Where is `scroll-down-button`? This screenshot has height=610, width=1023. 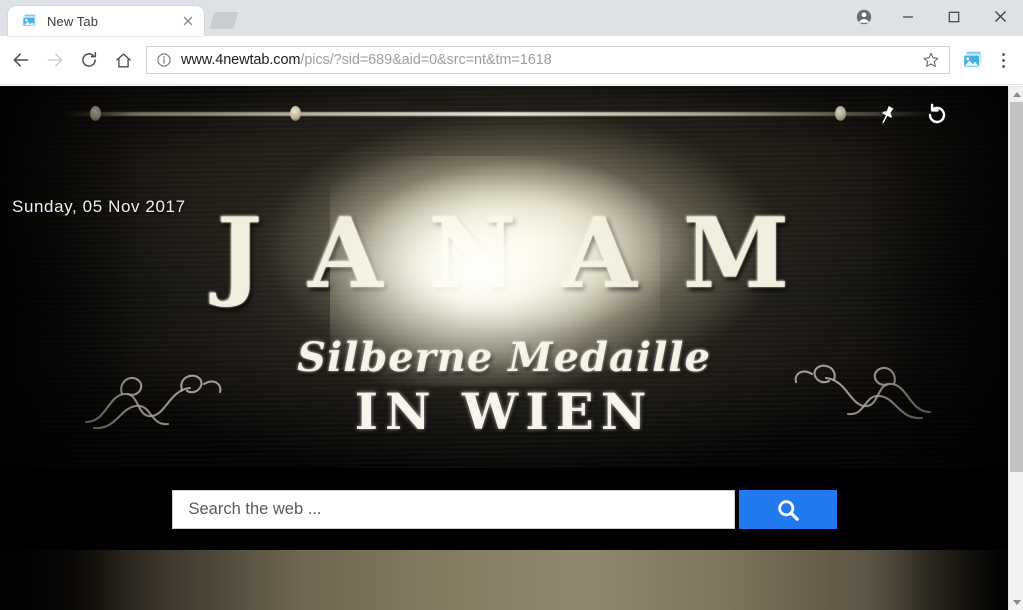
scroll-down-button is located at coordinates (1016, 602).